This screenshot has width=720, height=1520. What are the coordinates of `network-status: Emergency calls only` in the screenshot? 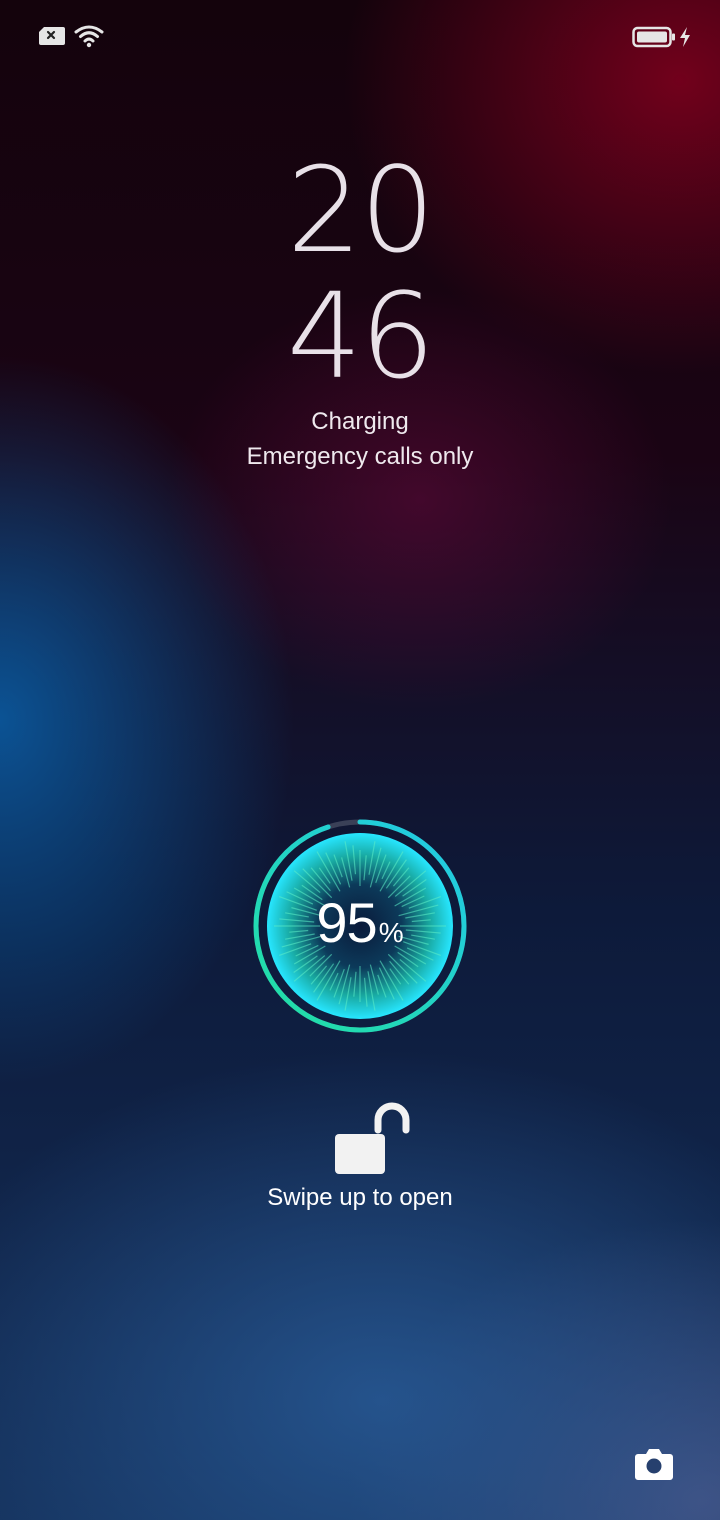 It's located at (360, 456).